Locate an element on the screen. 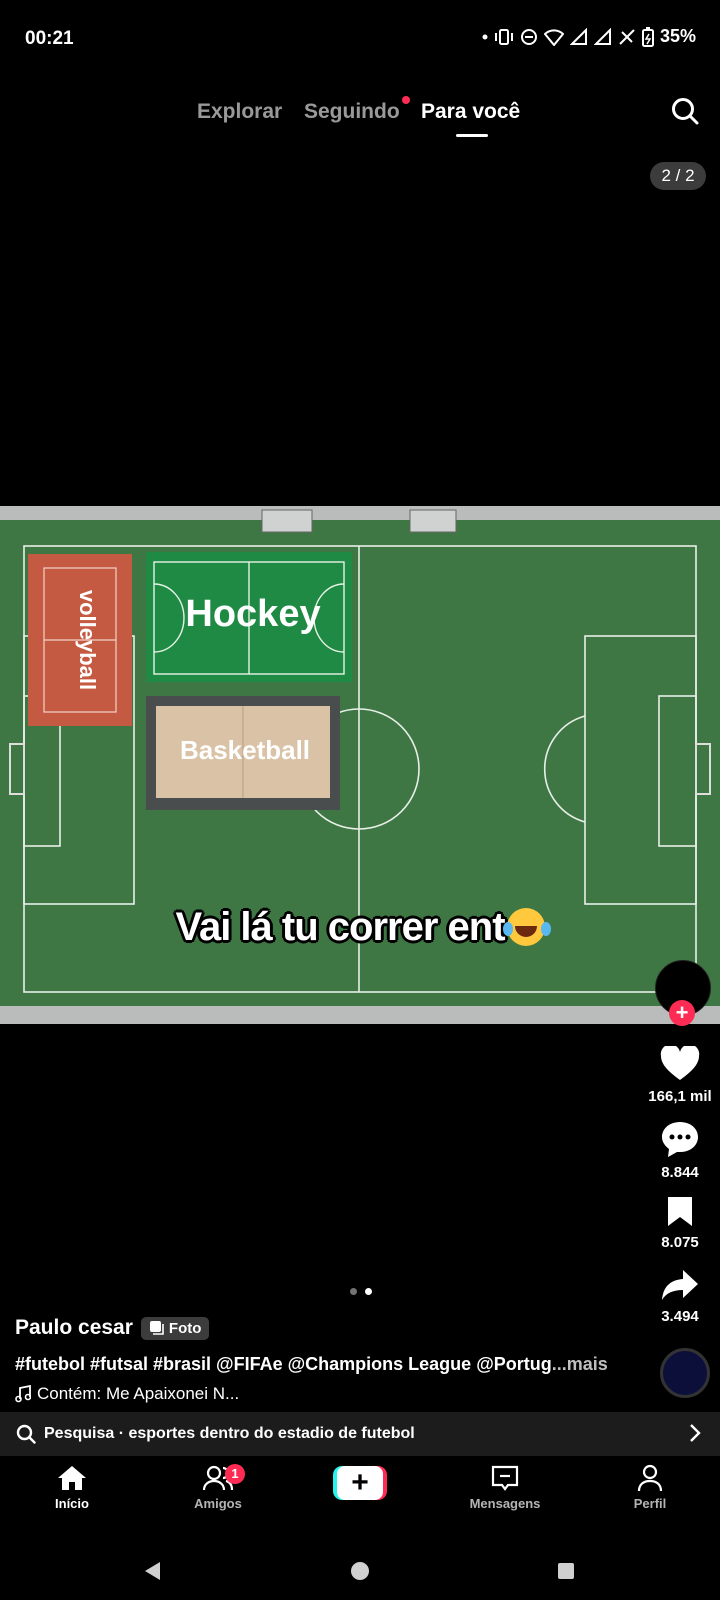  follow-button: + is located at coordinates (682, 1013).